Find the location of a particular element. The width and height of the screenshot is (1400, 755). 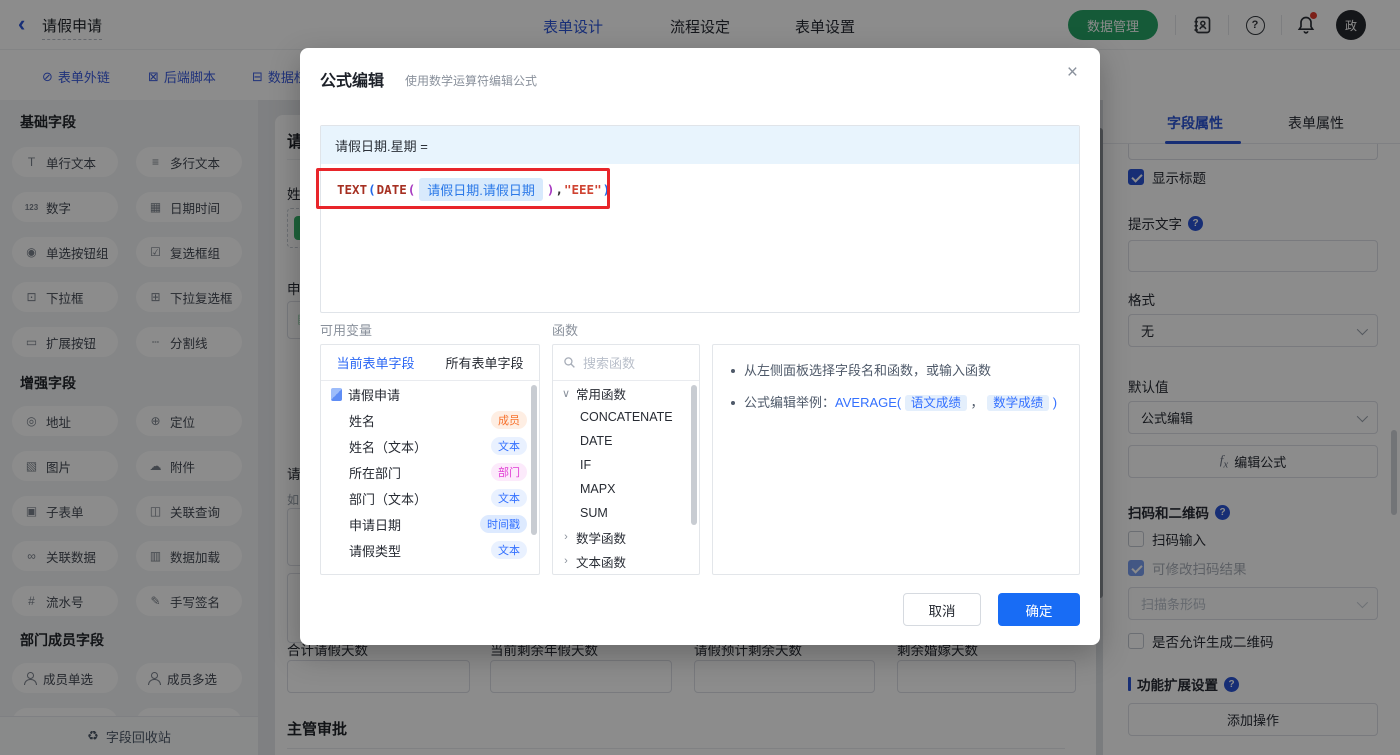

variables-scrollbar-thumb is located at coordinates (534, 460).